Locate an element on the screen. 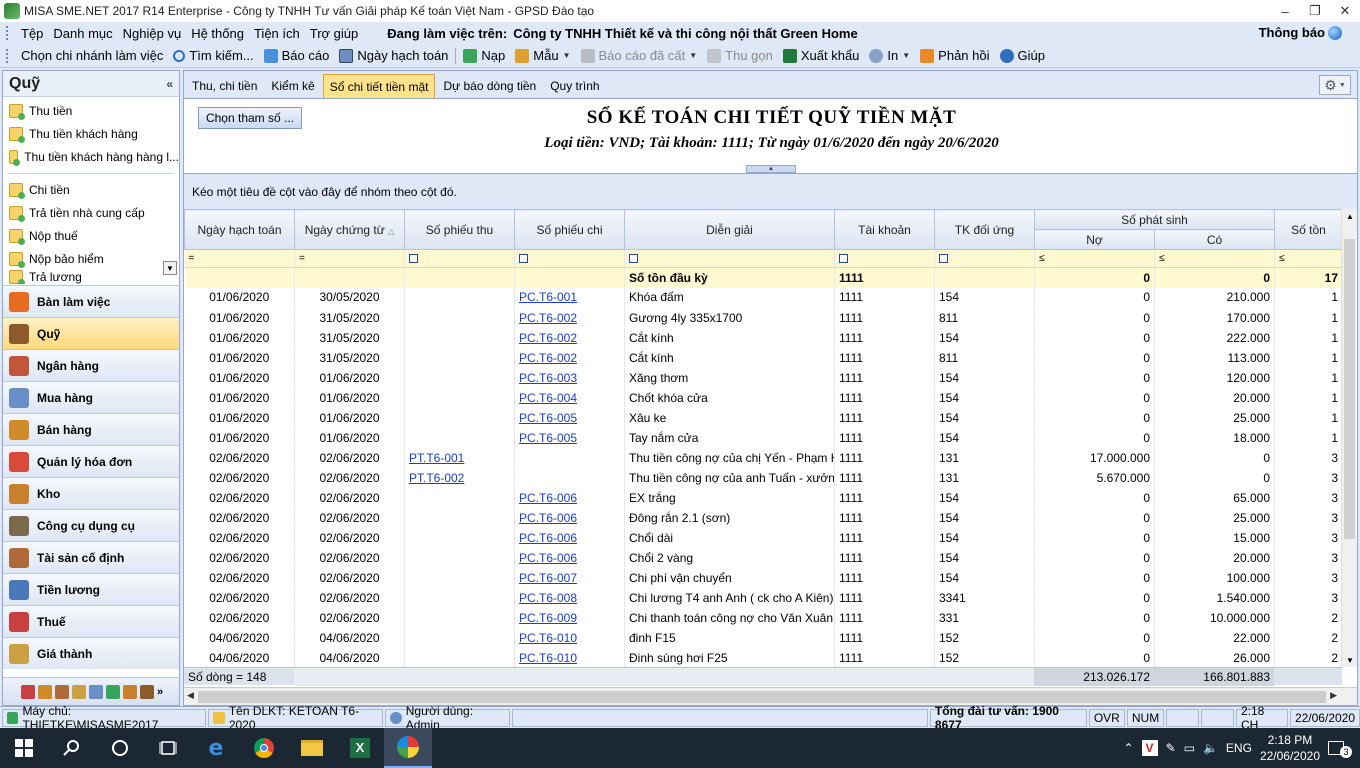  export-button: Xuất khẩu is located at coordinates (821, 56).